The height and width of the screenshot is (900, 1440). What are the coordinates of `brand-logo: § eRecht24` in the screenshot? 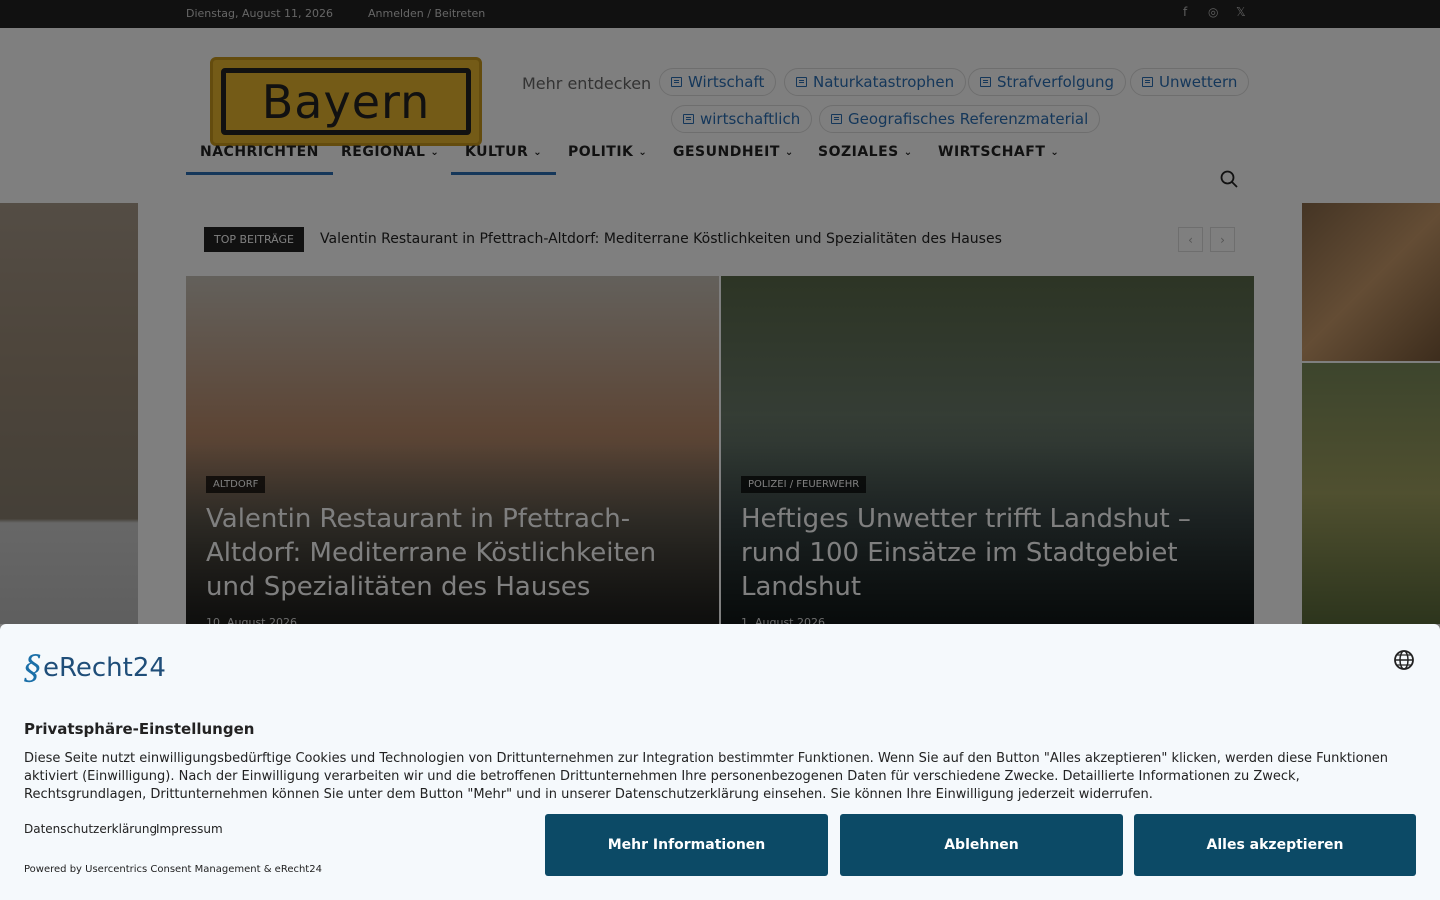 It's located at (95, 668).